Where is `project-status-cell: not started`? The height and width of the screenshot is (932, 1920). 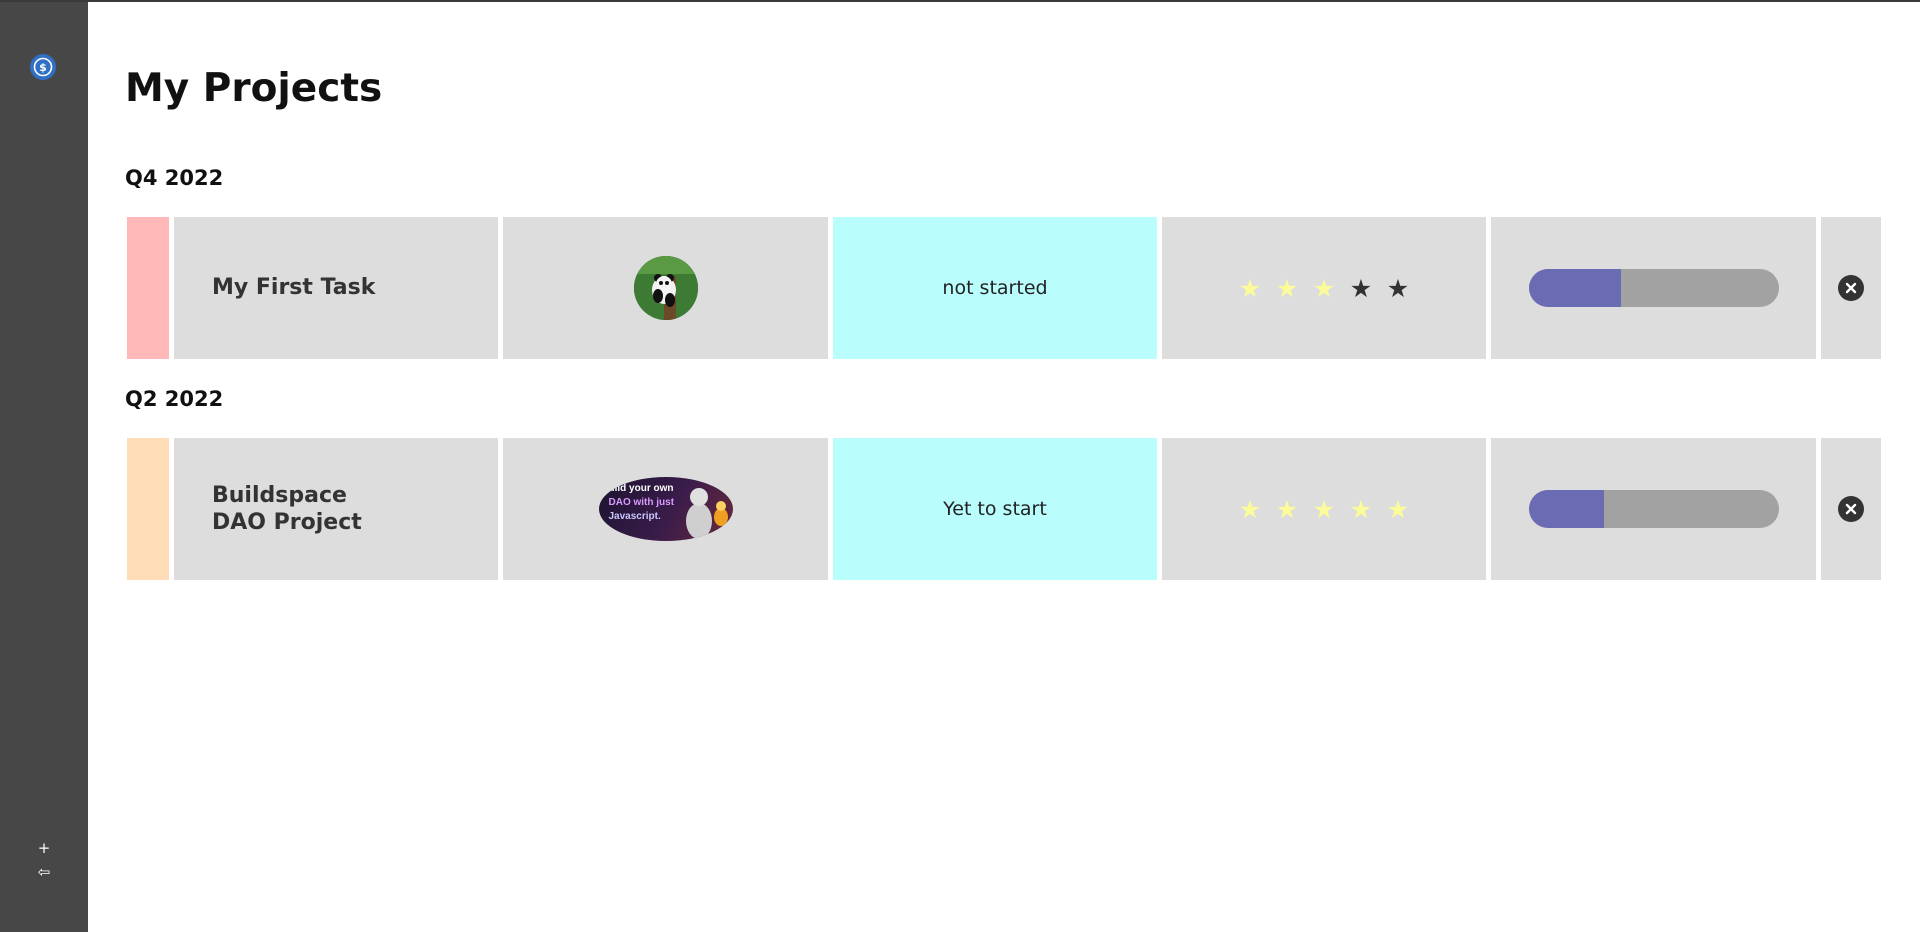
project-status-cell: not started is located at coordinates (995, 288).